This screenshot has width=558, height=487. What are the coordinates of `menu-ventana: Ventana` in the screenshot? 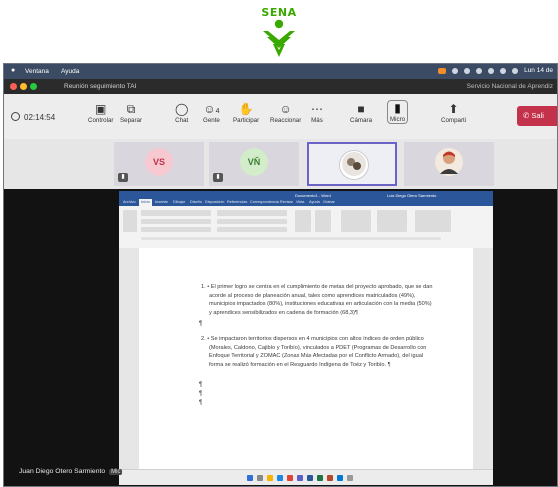 It's located at (37, 71).